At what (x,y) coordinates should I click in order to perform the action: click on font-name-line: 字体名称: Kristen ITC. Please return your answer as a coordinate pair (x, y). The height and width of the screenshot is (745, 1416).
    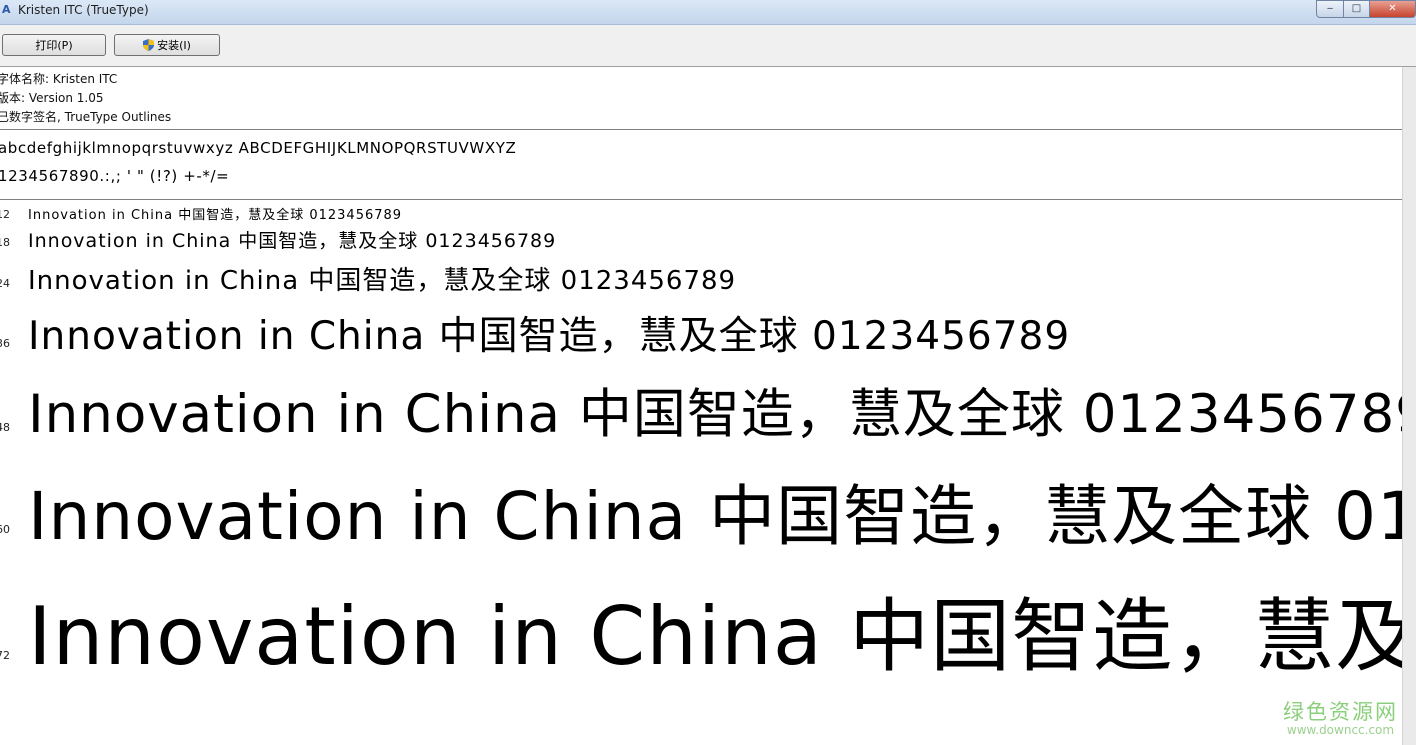
    Looking at the image, I should click on (59, 79).